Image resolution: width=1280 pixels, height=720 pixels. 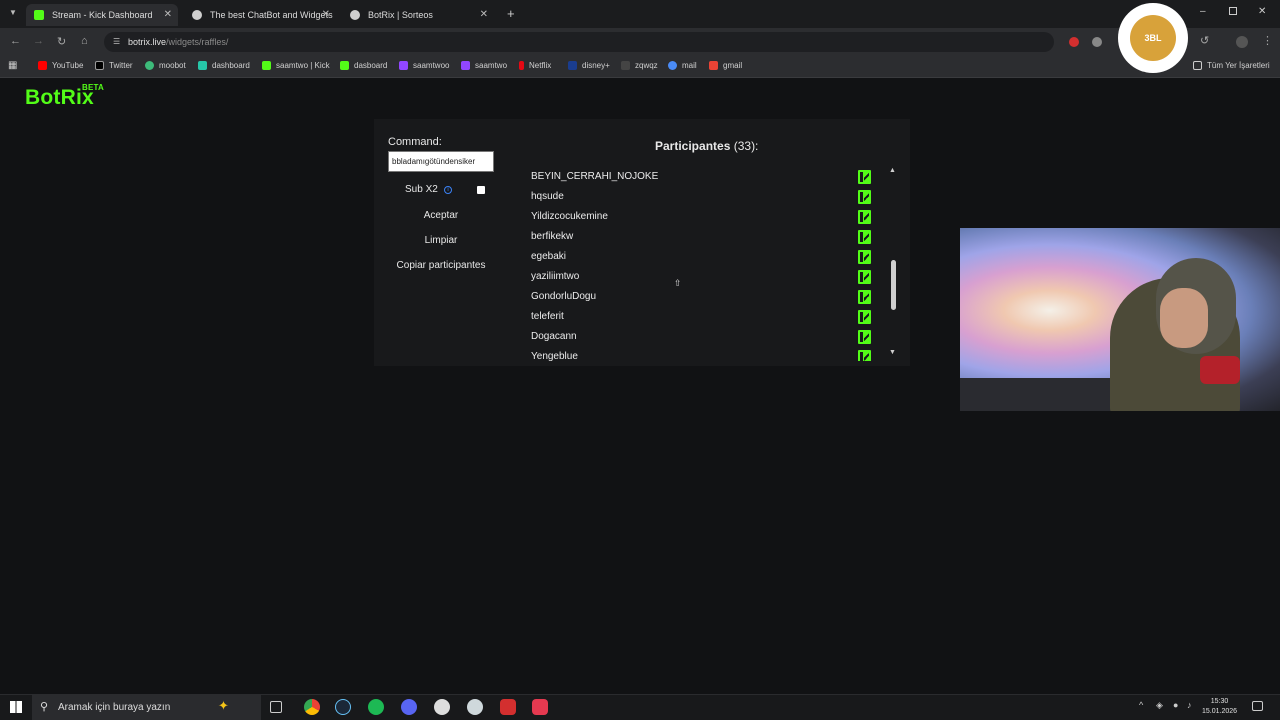 What do you see at coordinates (116, 41) in the screenshot?
I see `site-info-icon: ☰` at bounding box center [116, 41].